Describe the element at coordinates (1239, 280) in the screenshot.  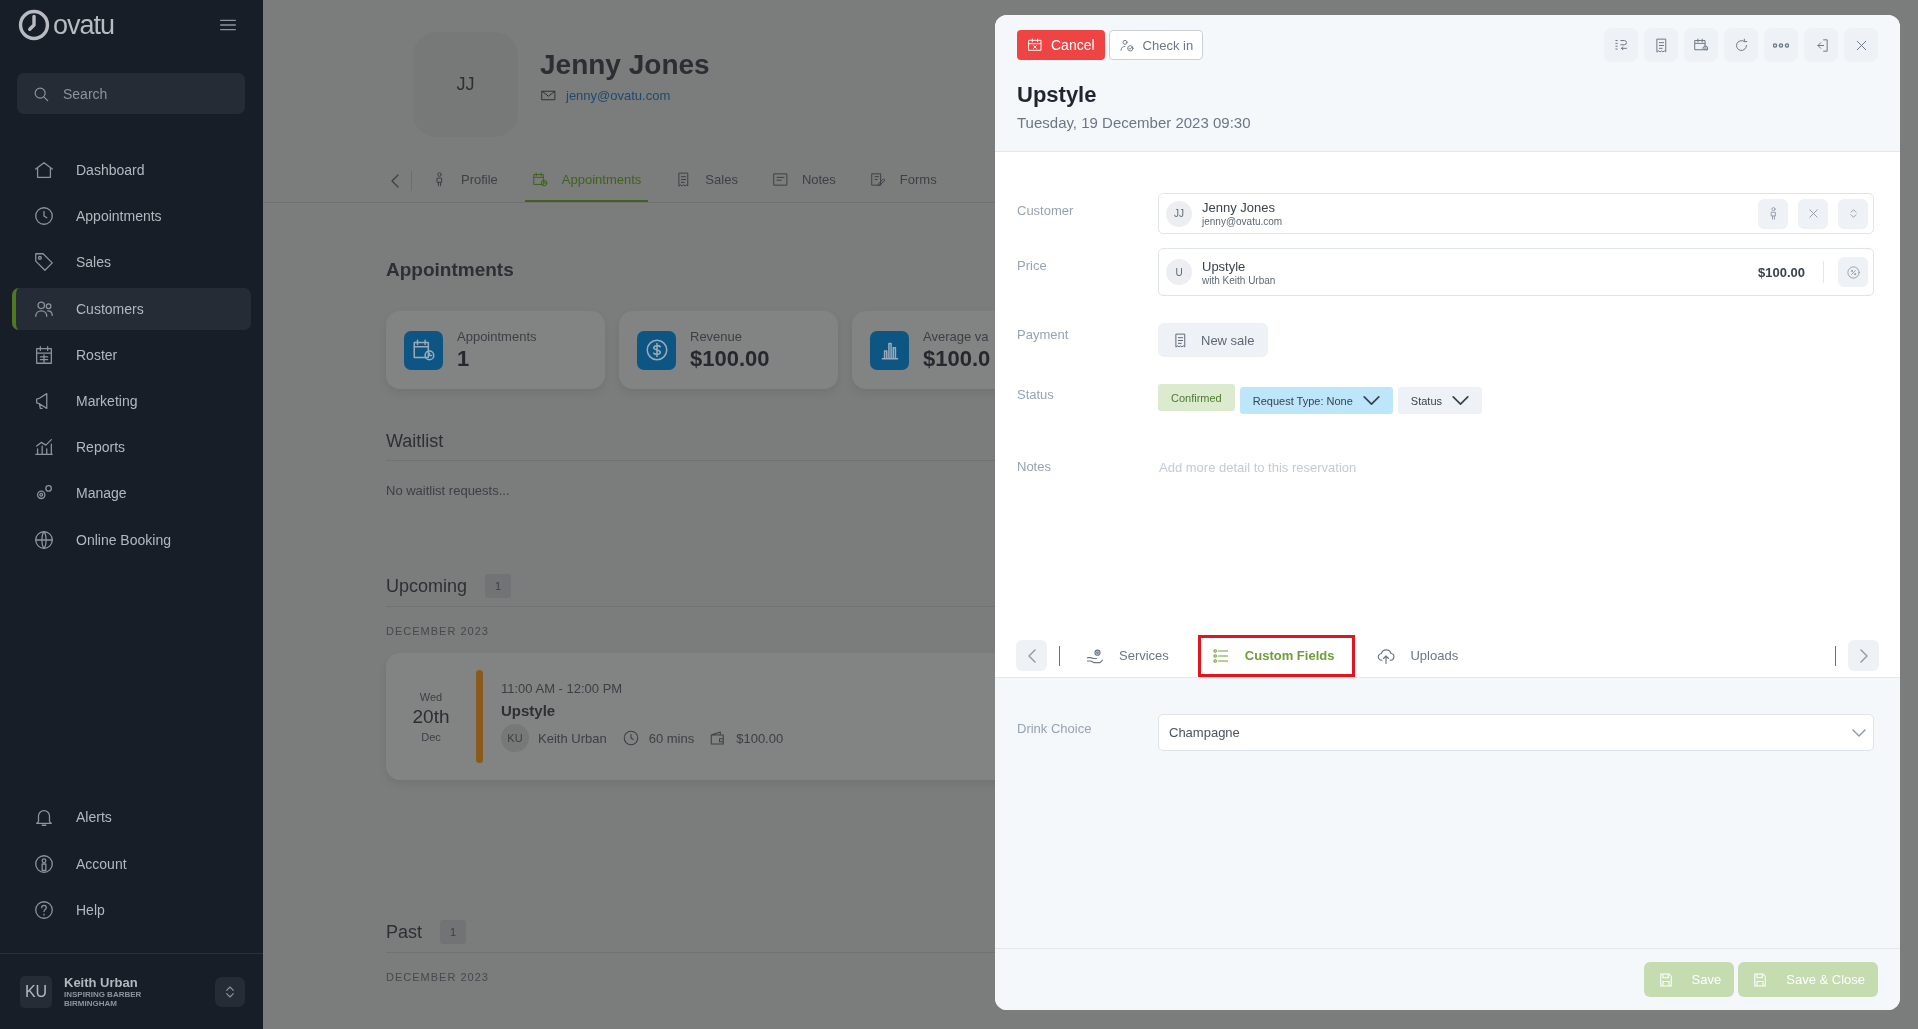
I see `staff-name: with Keith Urban` at that location.